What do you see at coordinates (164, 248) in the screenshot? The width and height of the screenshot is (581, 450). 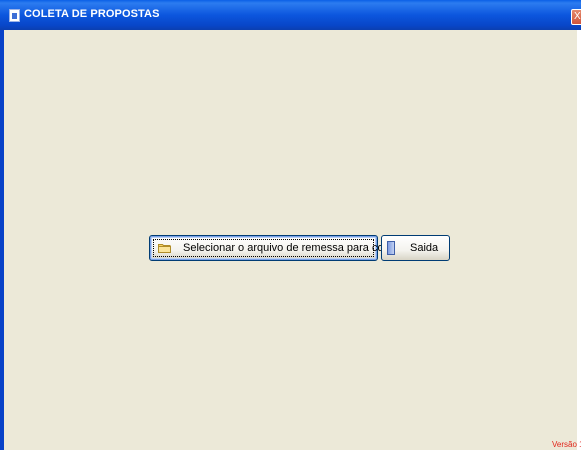 I see `folder-icon` at bounding box center [164, 248].